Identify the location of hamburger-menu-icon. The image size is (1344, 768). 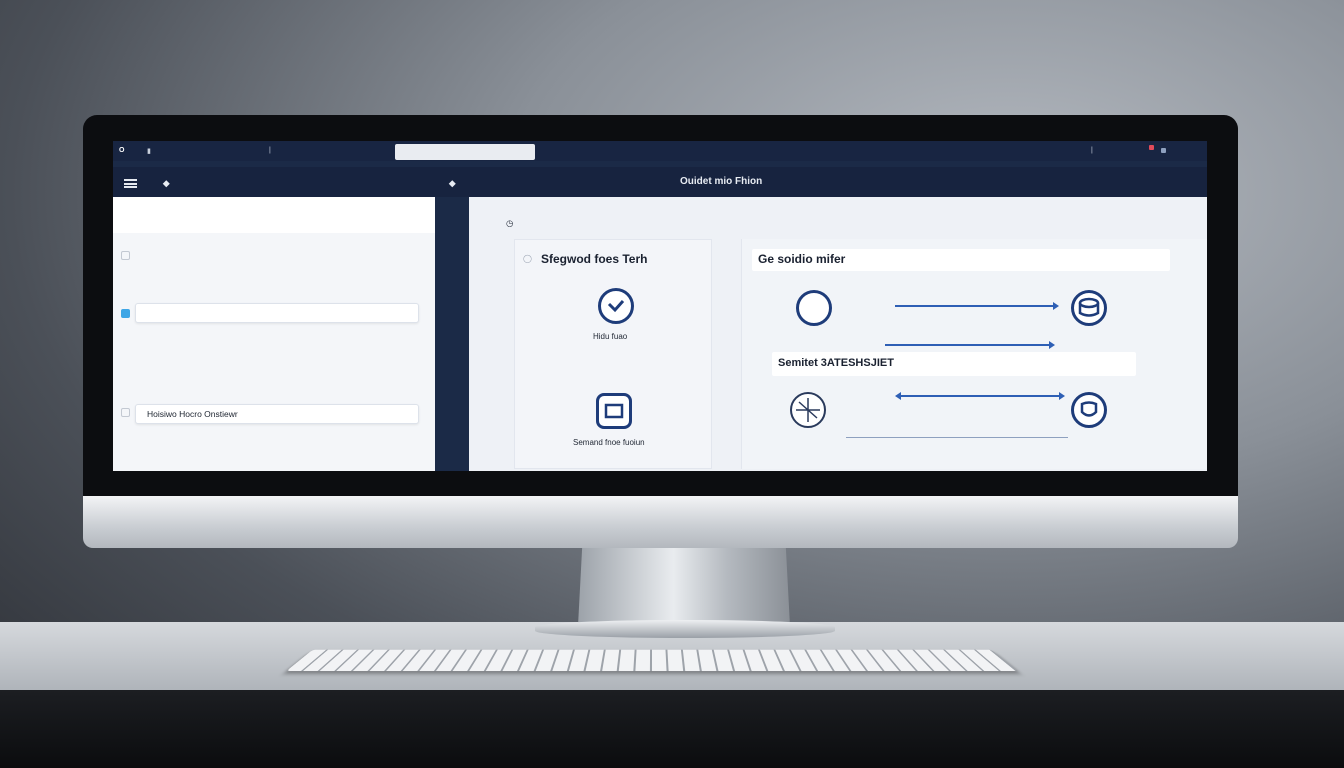
(130, 183).